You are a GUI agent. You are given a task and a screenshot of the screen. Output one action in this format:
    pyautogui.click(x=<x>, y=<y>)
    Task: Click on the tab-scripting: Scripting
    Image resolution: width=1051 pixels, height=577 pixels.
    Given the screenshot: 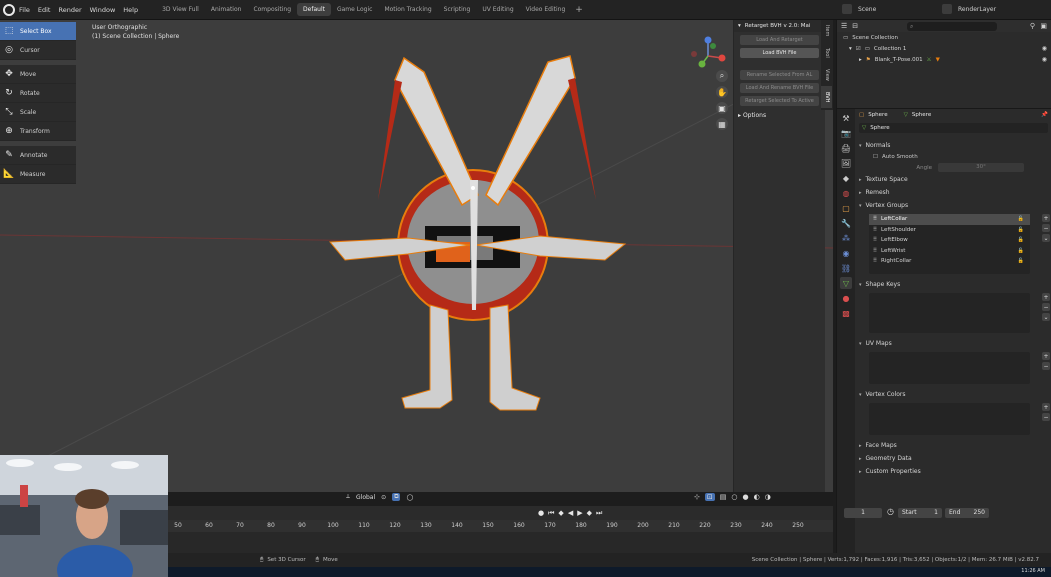 What is the action you would take?
    pyautogui.click(x=457, y=9)
    